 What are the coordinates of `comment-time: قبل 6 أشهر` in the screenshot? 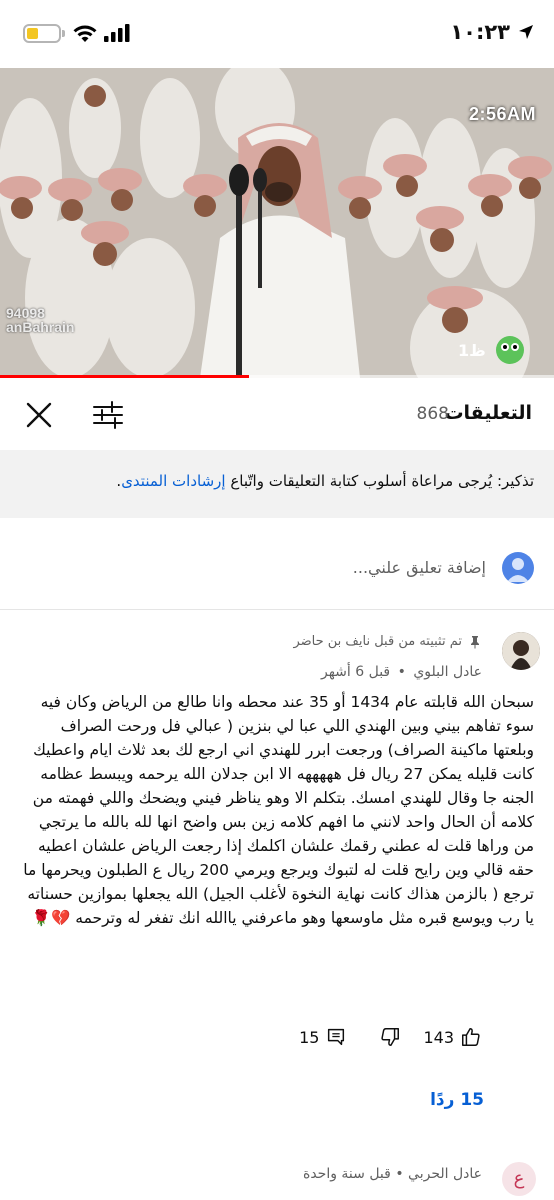 It's located at (355, 672).